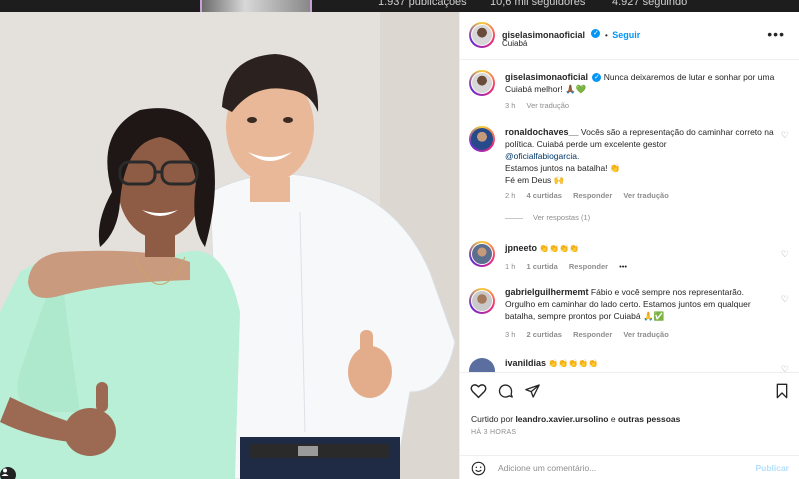  I want to click on posts-count: 1.937 publicações, so click(422, 4).